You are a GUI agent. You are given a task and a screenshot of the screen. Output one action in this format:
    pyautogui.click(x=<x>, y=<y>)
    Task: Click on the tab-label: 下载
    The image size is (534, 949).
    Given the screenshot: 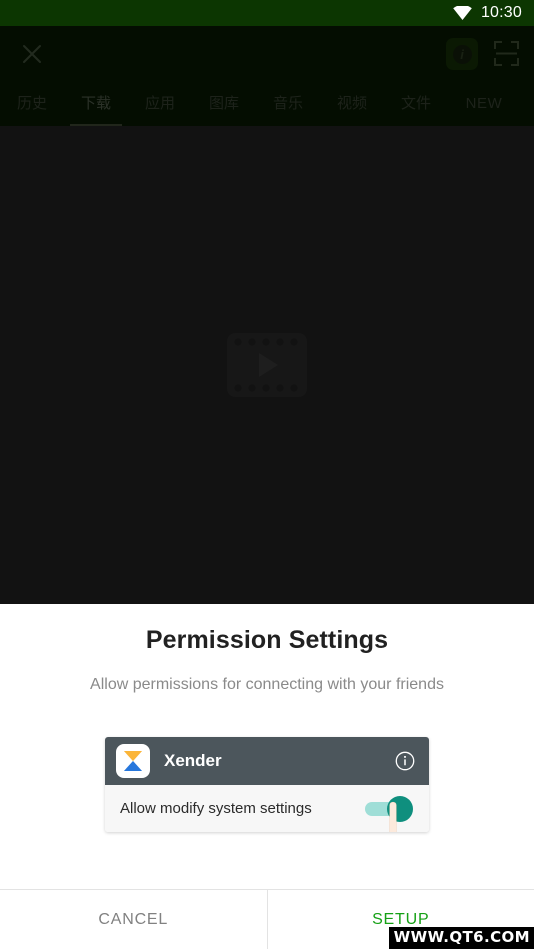 What is the action you would take?
    pyautogui.click(x=95, y=103)
    